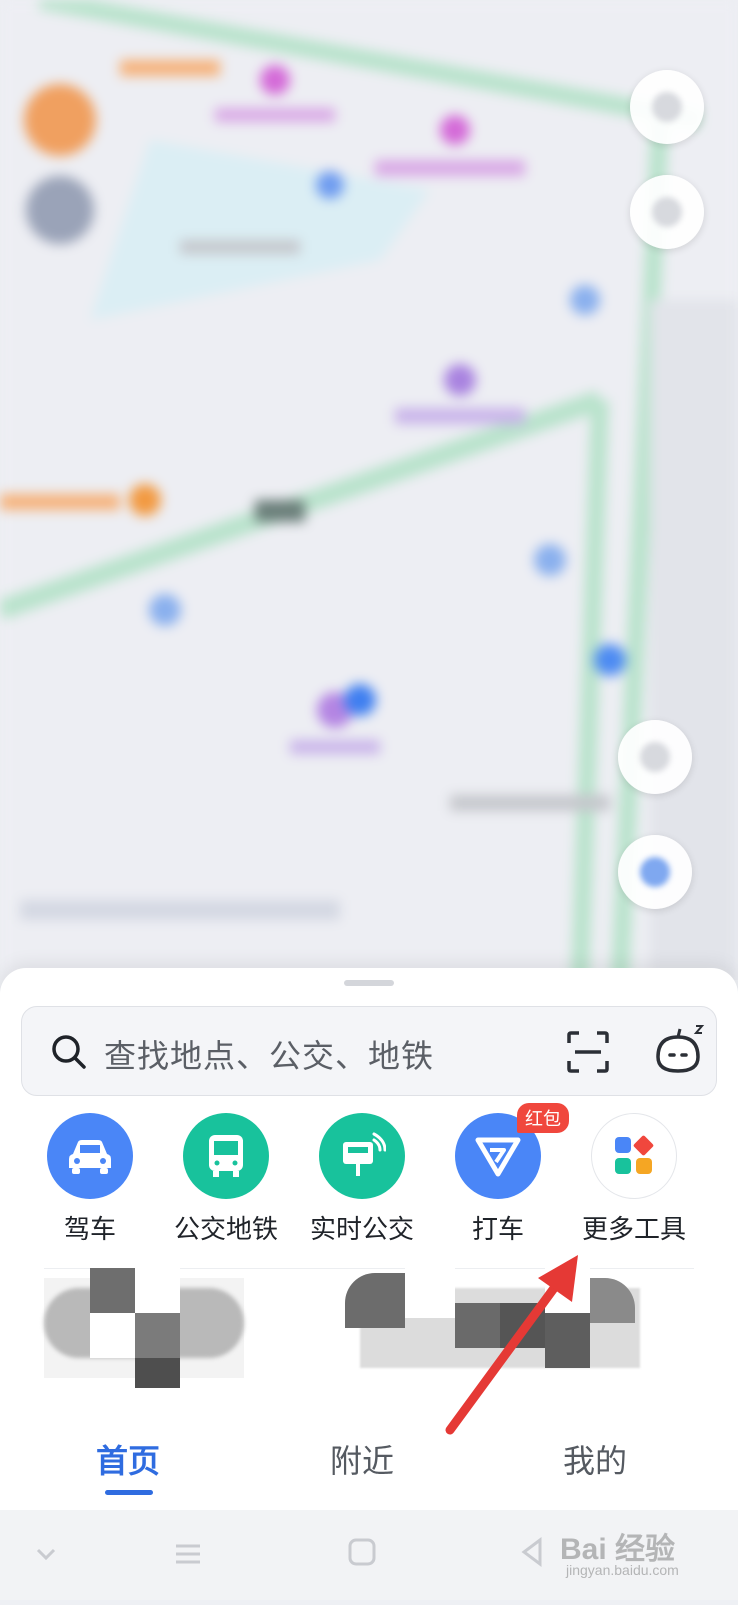 This screenshot has height=1605, width=738. Describe the element at coordinates (588, 1052) in the screenshot. I see `scan-icon` at that location.